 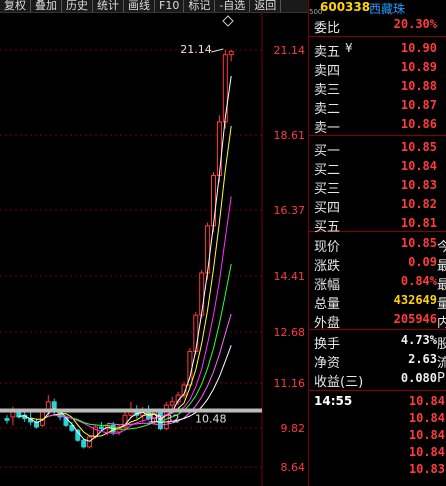 What do you see at coordinates (327, 170) in the screenshot?
I see `quote-label: 买二` at bounding box center [327, 170].